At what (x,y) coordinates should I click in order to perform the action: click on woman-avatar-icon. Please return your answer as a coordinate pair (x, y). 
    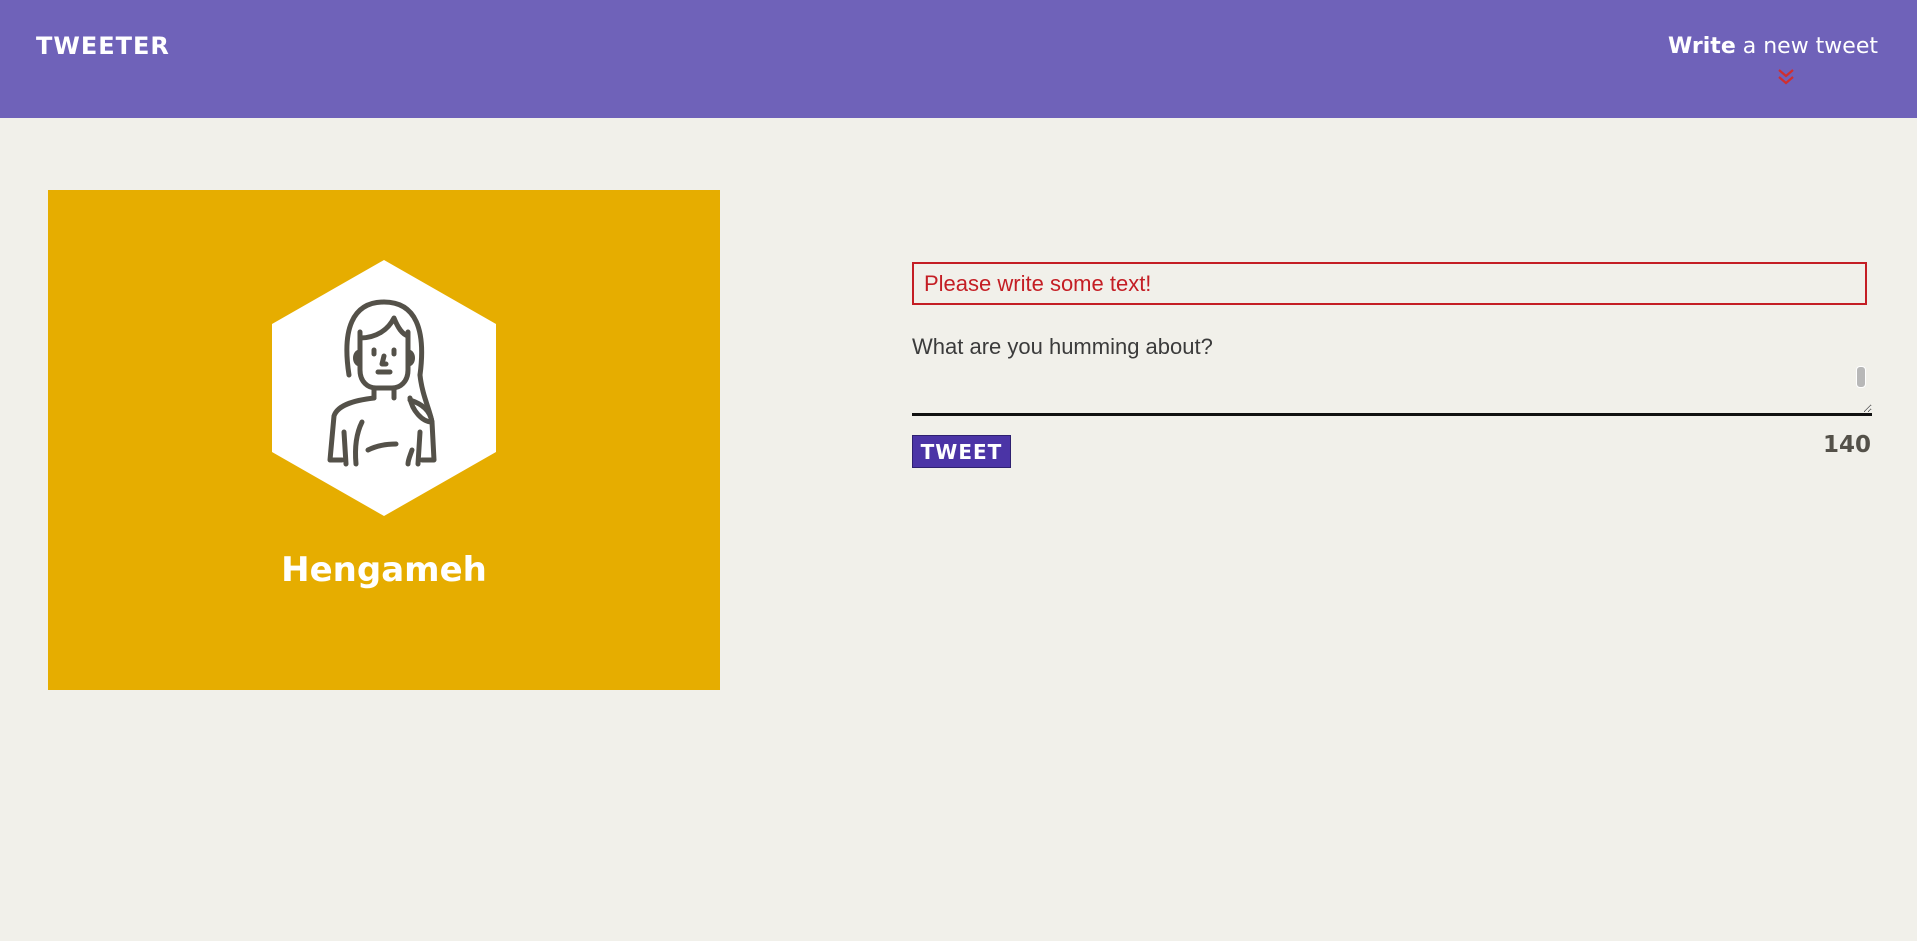
    Looking at the image, I should click on (384, 388).